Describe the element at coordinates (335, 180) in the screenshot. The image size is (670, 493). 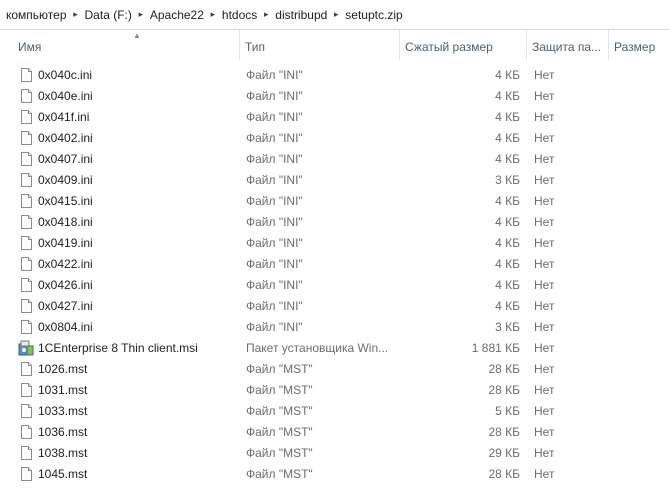
I see `table-row: 0x0409.ini Файл "INI" 3 КБ Нет` at that location.